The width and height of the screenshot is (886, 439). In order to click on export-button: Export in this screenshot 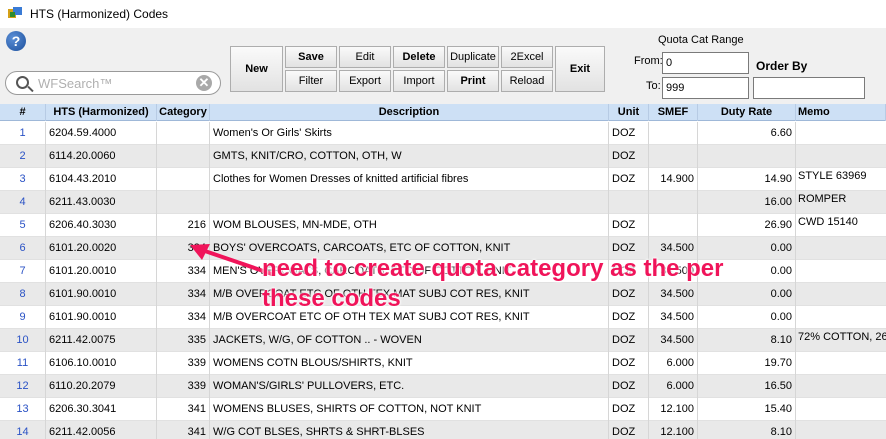, I will do `click(365, 81)`.